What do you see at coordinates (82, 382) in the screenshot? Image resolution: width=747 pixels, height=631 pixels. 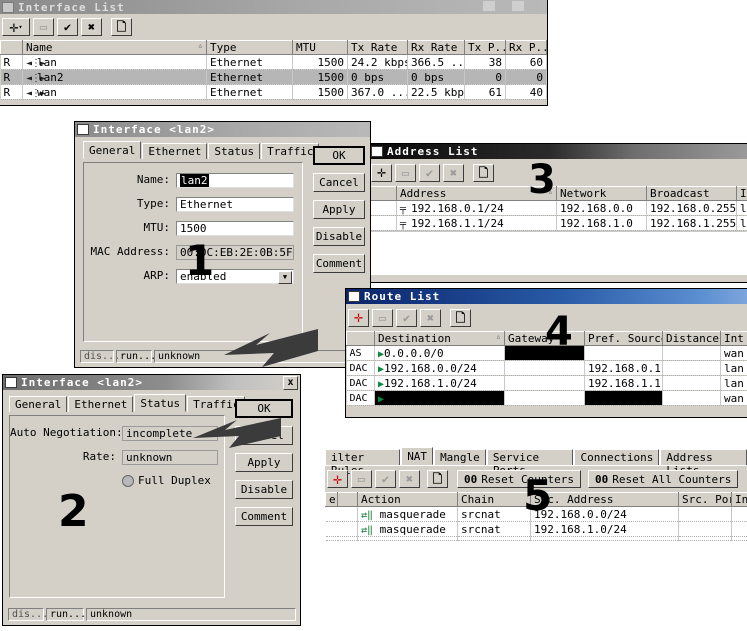 I see `interface-status-title: Interface <lan2>` at bounding box center [82, 382].